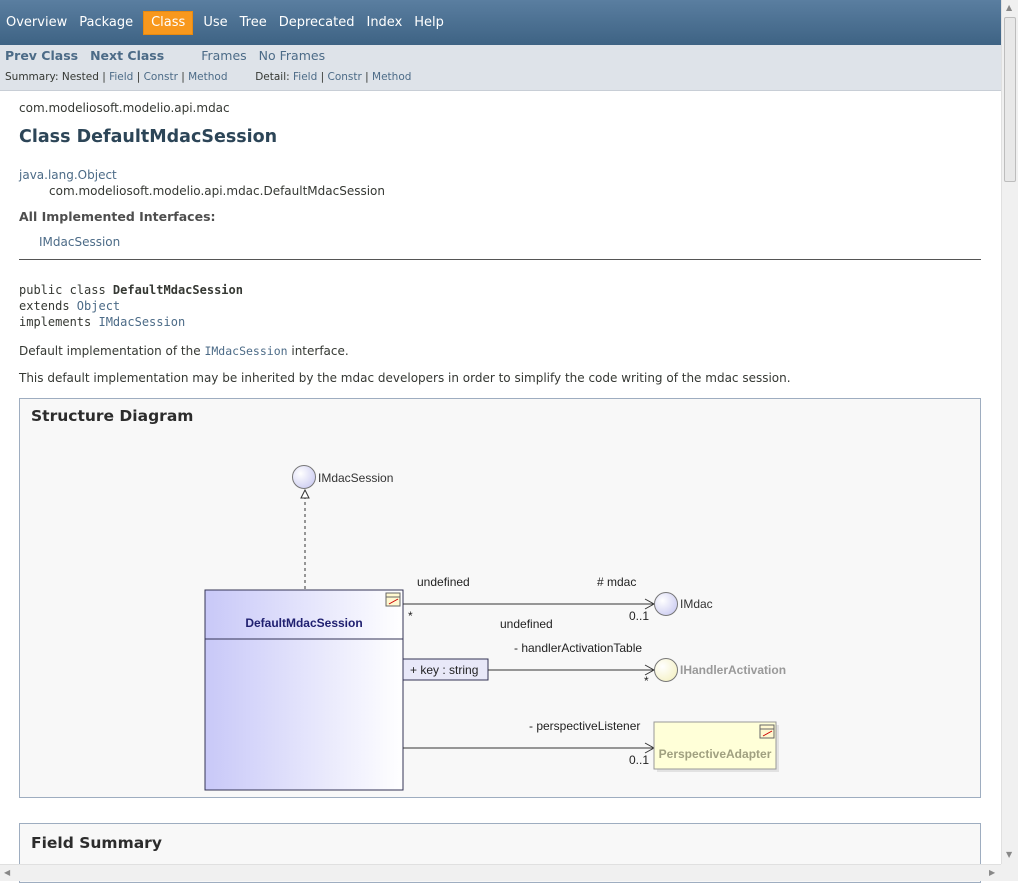 This screenshot has width=1018, height=883. Describe the element at coordinates (59, 322) in the screenshot. I see `signature-implements: implements` at that location.